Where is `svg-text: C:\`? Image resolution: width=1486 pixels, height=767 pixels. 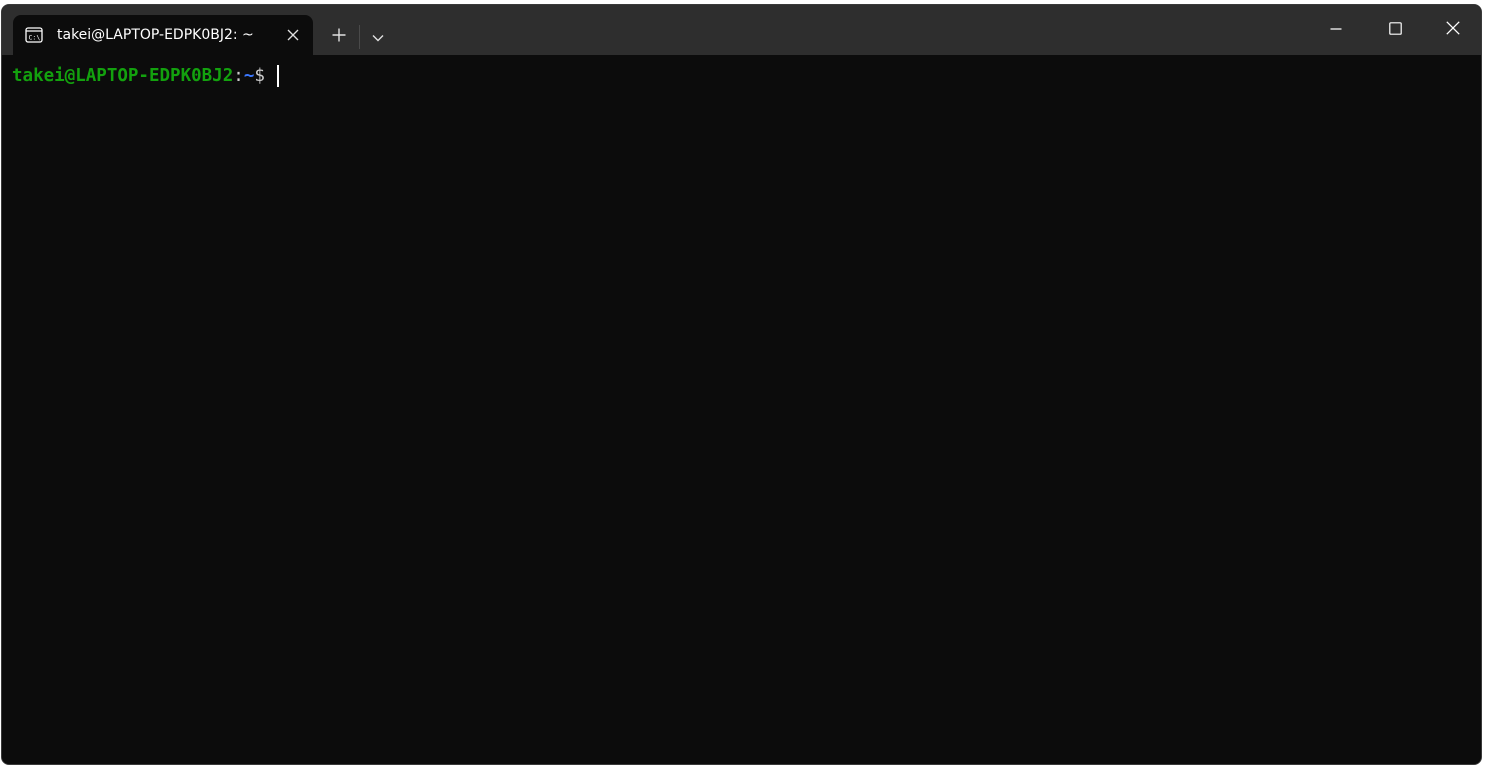 svg-text: C:\ is located at coordinates (35, 38).